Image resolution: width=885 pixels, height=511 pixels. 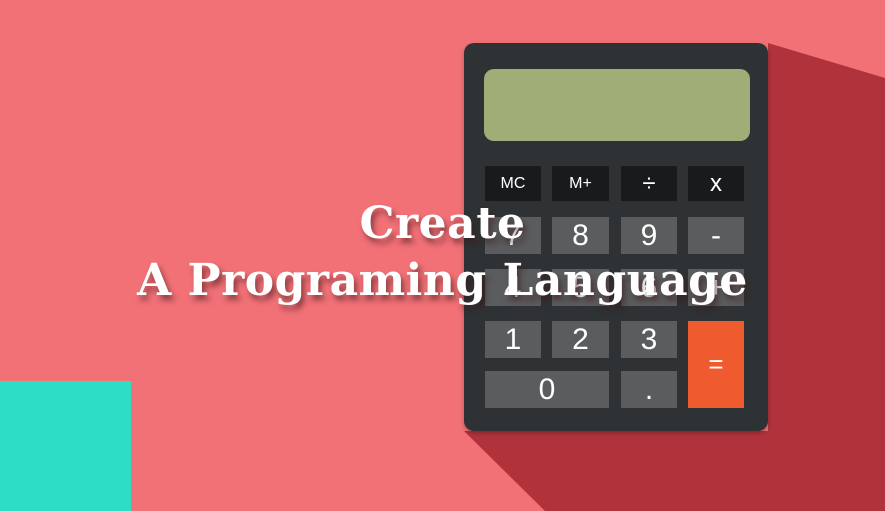 What do you see at coordinates (65, 446) in the screenshot?
I see `teal-accent-block` at bounding box center [65, 446].